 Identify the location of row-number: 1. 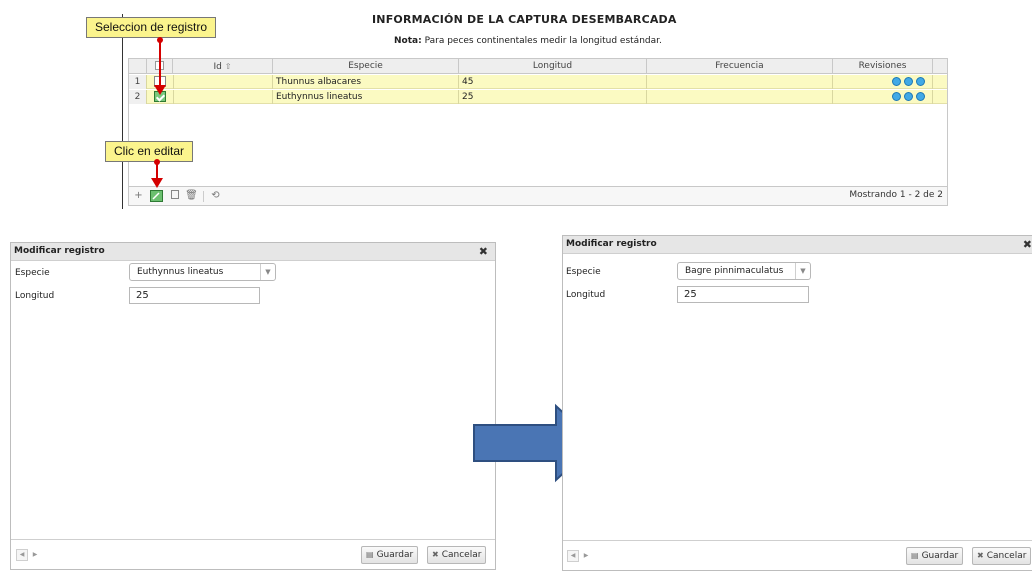
(138, 82).